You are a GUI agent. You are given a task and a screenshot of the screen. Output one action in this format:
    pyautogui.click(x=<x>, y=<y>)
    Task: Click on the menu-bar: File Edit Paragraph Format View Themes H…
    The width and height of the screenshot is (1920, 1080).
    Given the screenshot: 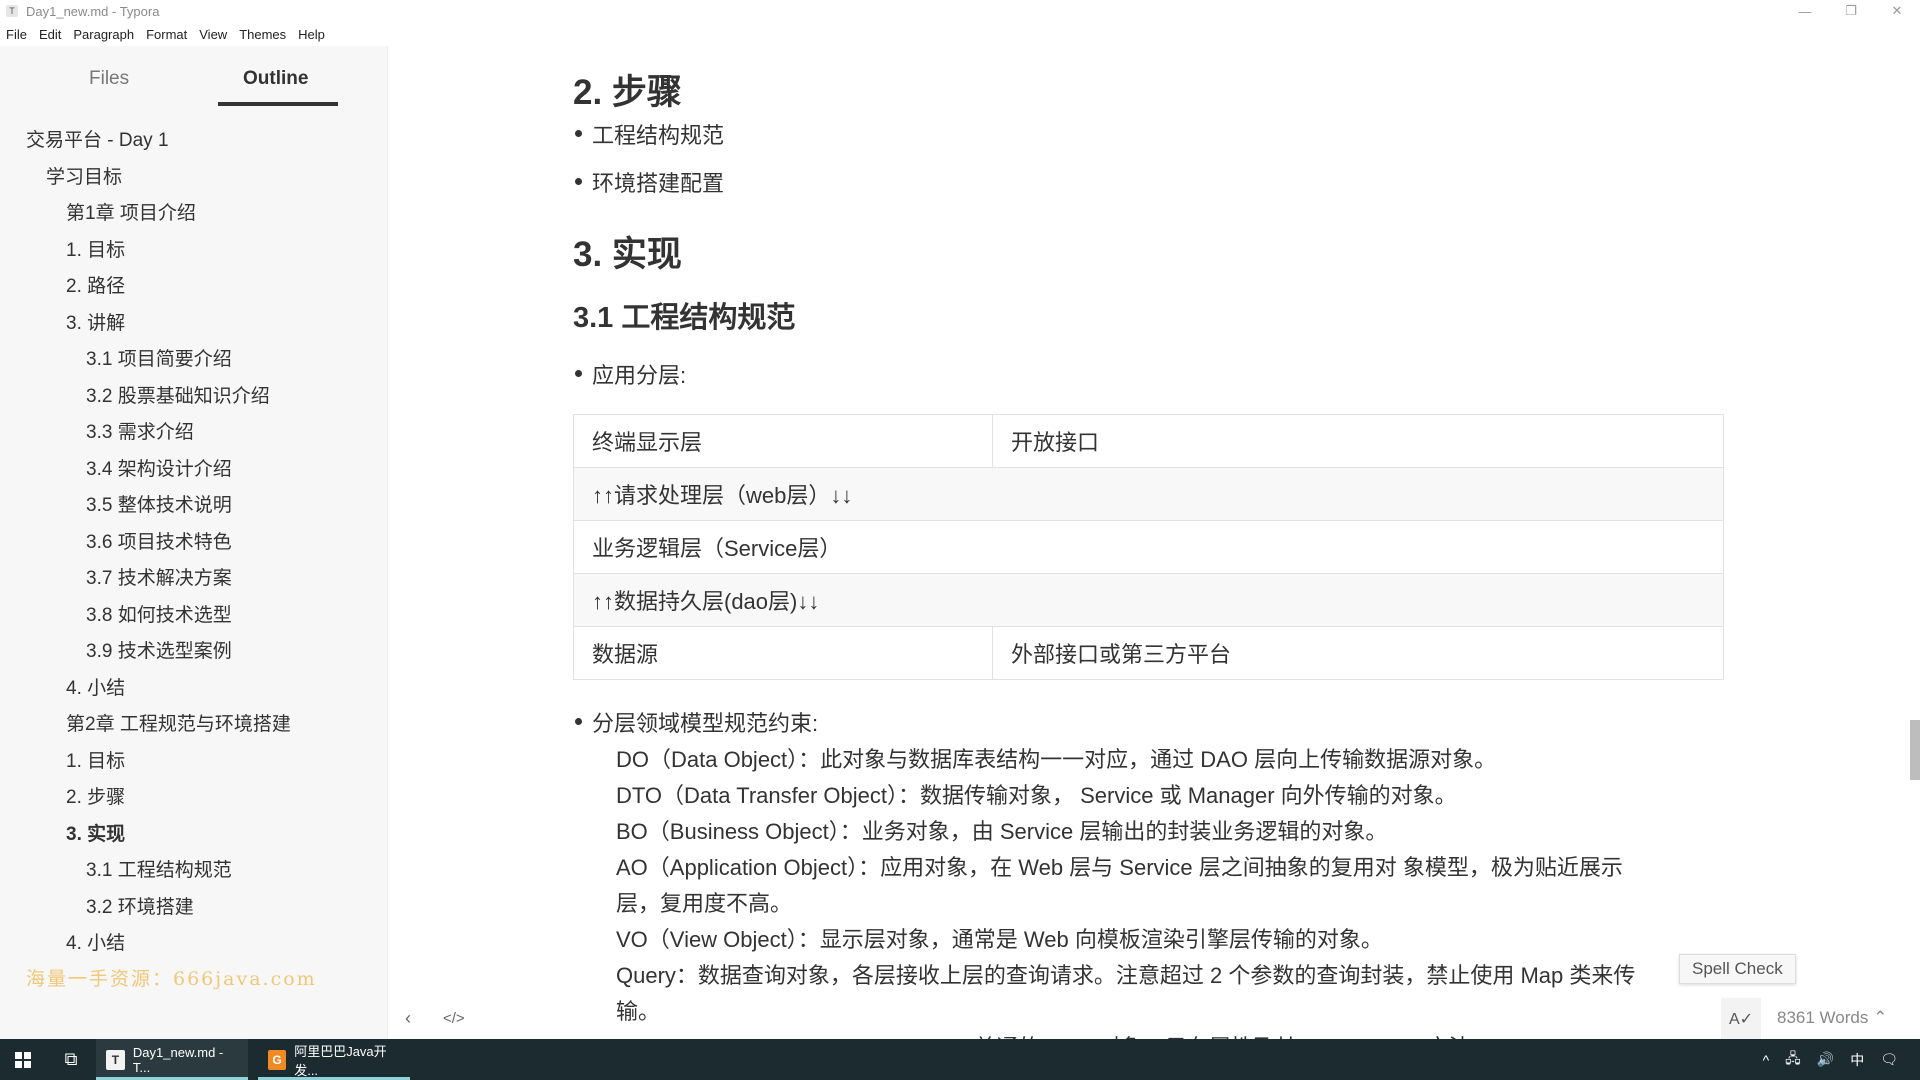 What is the action you would take?
    pyautogui.click(x=960, y=34)
    